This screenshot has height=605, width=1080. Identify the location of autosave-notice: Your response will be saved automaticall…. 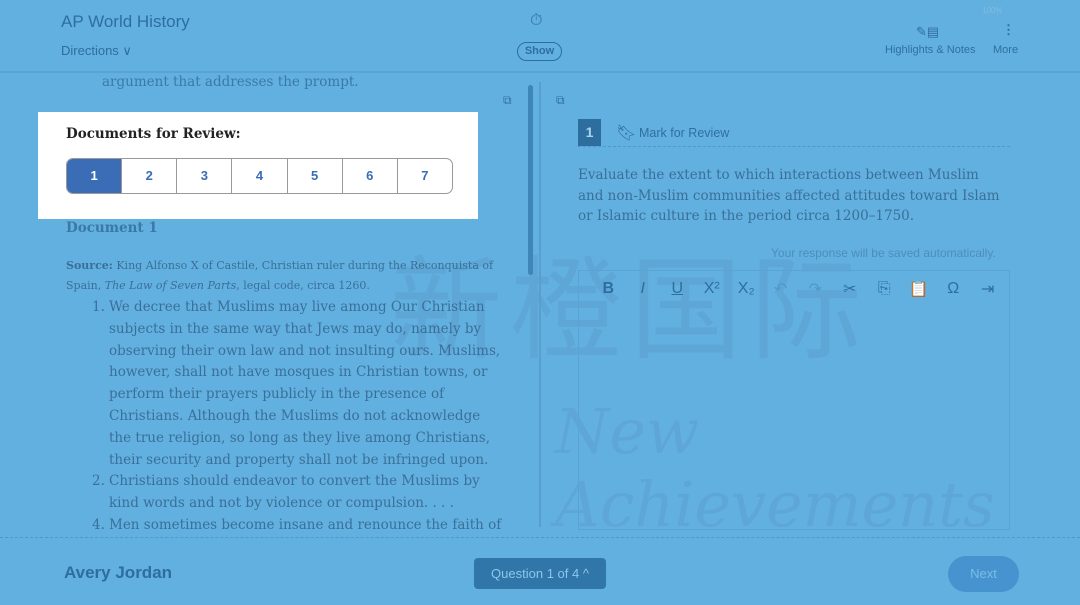
(883, 253).